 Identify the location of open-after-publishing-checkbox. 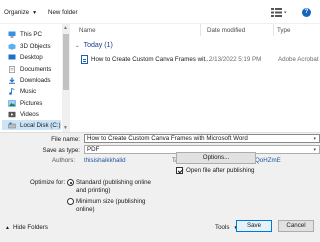
(179, 170).